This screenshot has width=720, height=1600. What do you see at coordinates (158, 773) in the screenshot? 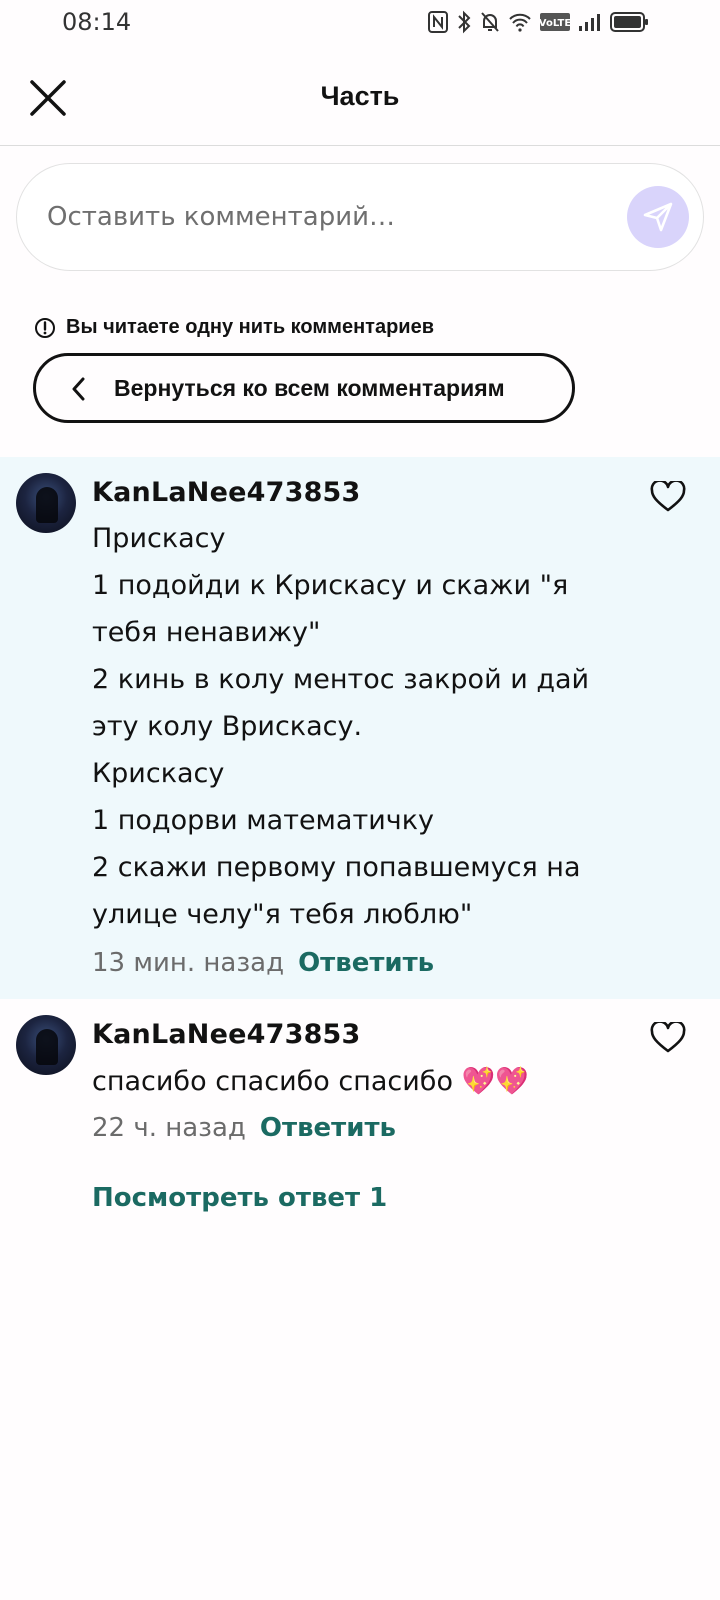
I see `comment-text-line: Крискасу` at bounding box center [158, 773].